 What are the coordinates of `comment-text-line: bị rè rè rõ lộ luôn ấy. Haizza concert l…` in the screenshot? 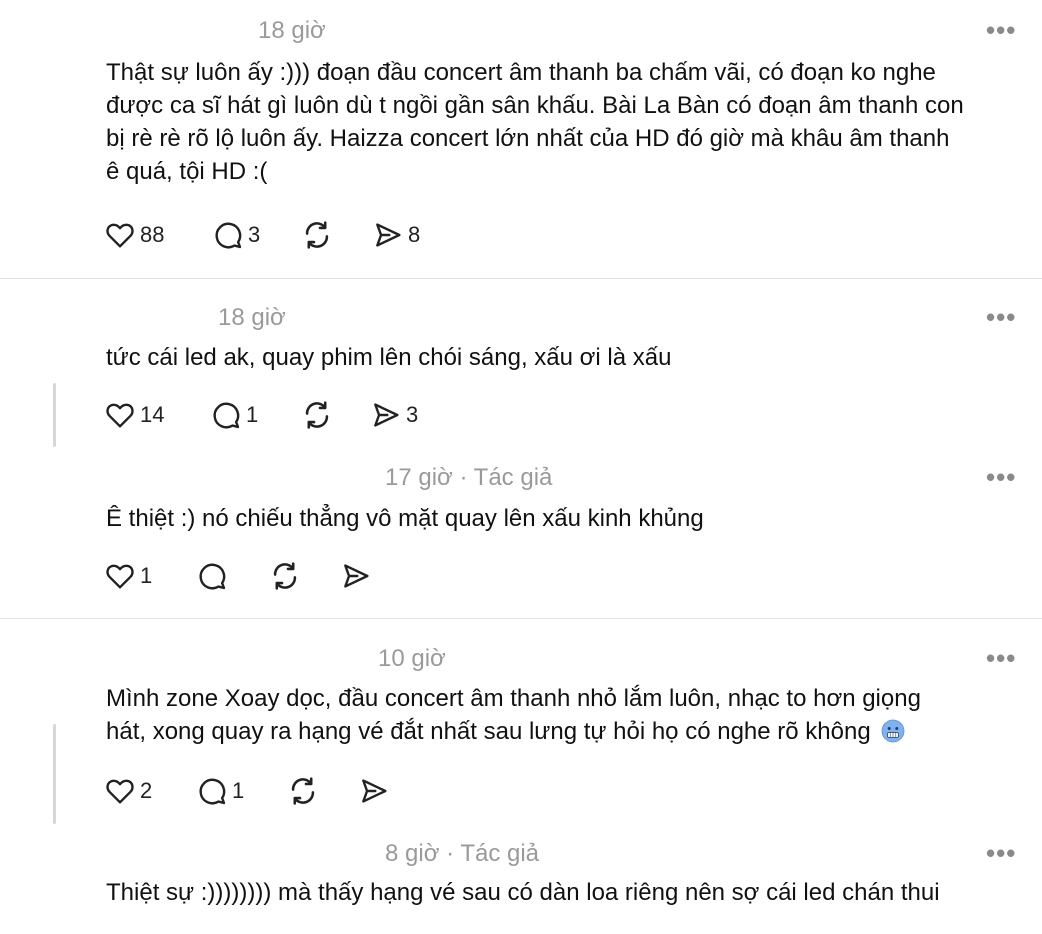 It's located at (528, 138).